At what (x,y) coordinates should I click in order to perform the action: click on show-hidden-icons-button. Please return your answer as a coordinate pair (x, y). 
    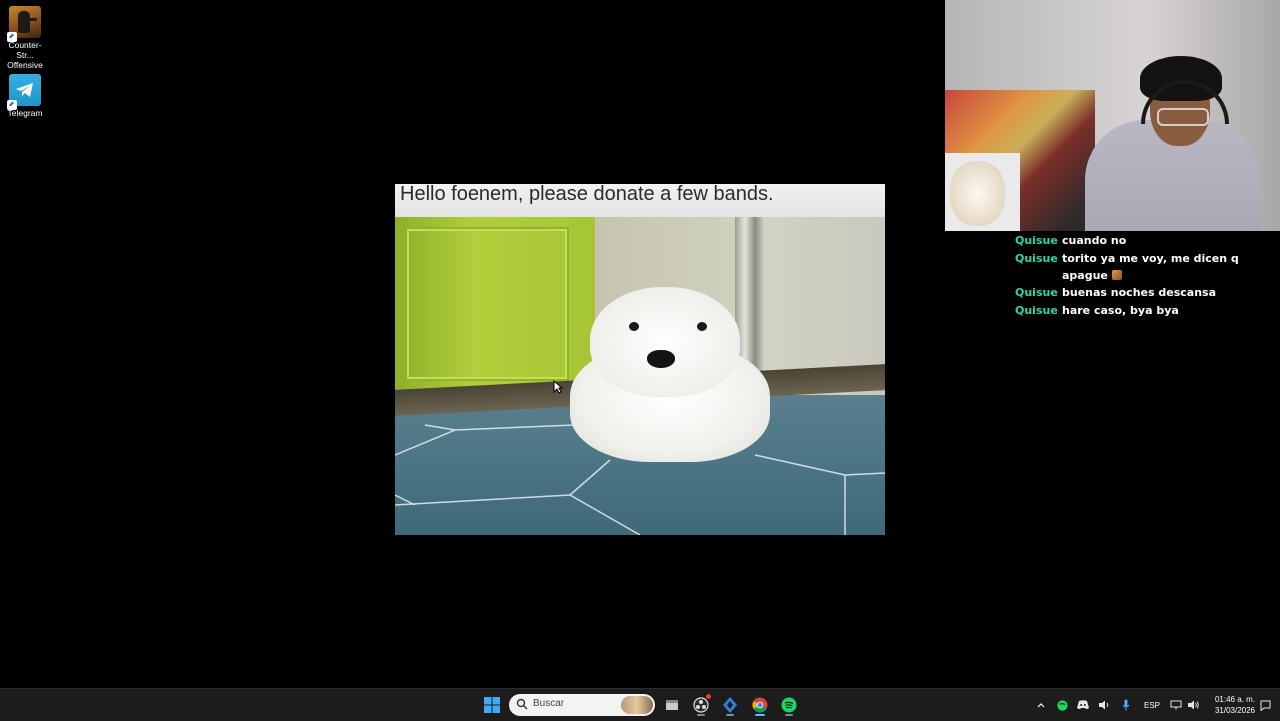
    Looking at the image, I should click on (1041, 705).